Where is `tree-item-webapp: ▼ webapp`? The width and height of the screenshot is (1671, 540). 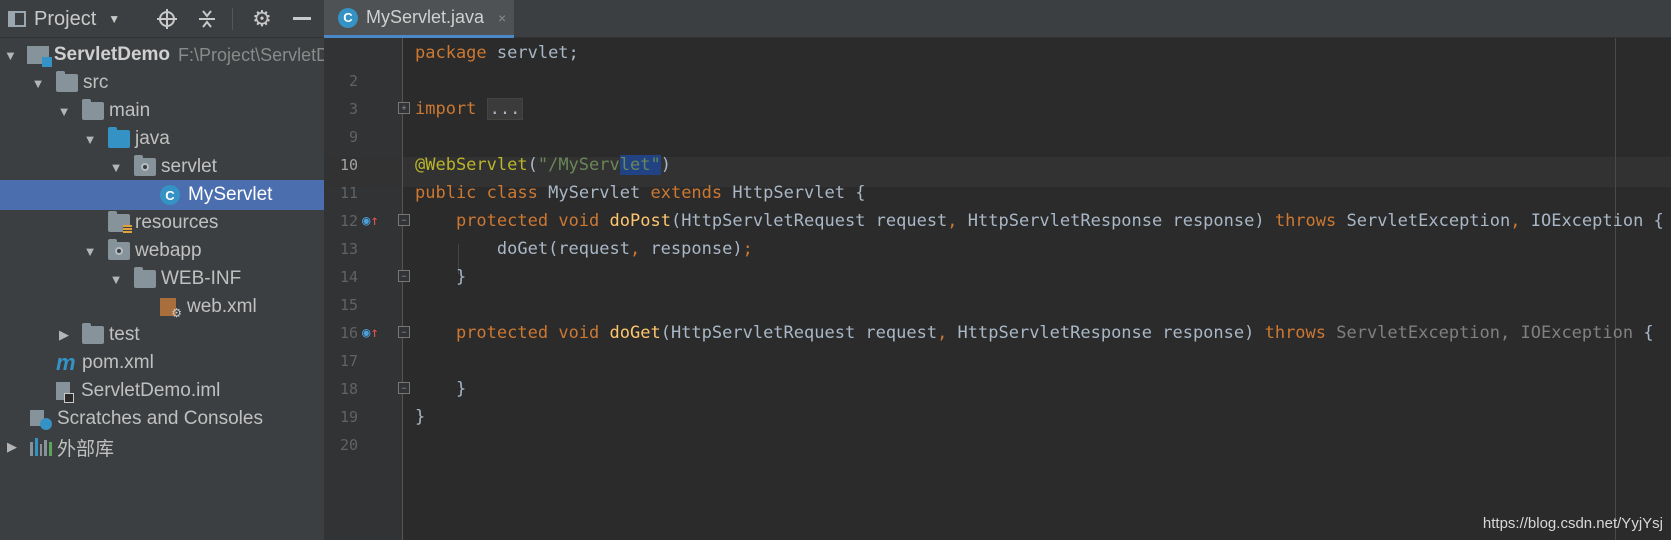
tree-item-webapp: ▼ webapp is located at coordinates (162, 251).